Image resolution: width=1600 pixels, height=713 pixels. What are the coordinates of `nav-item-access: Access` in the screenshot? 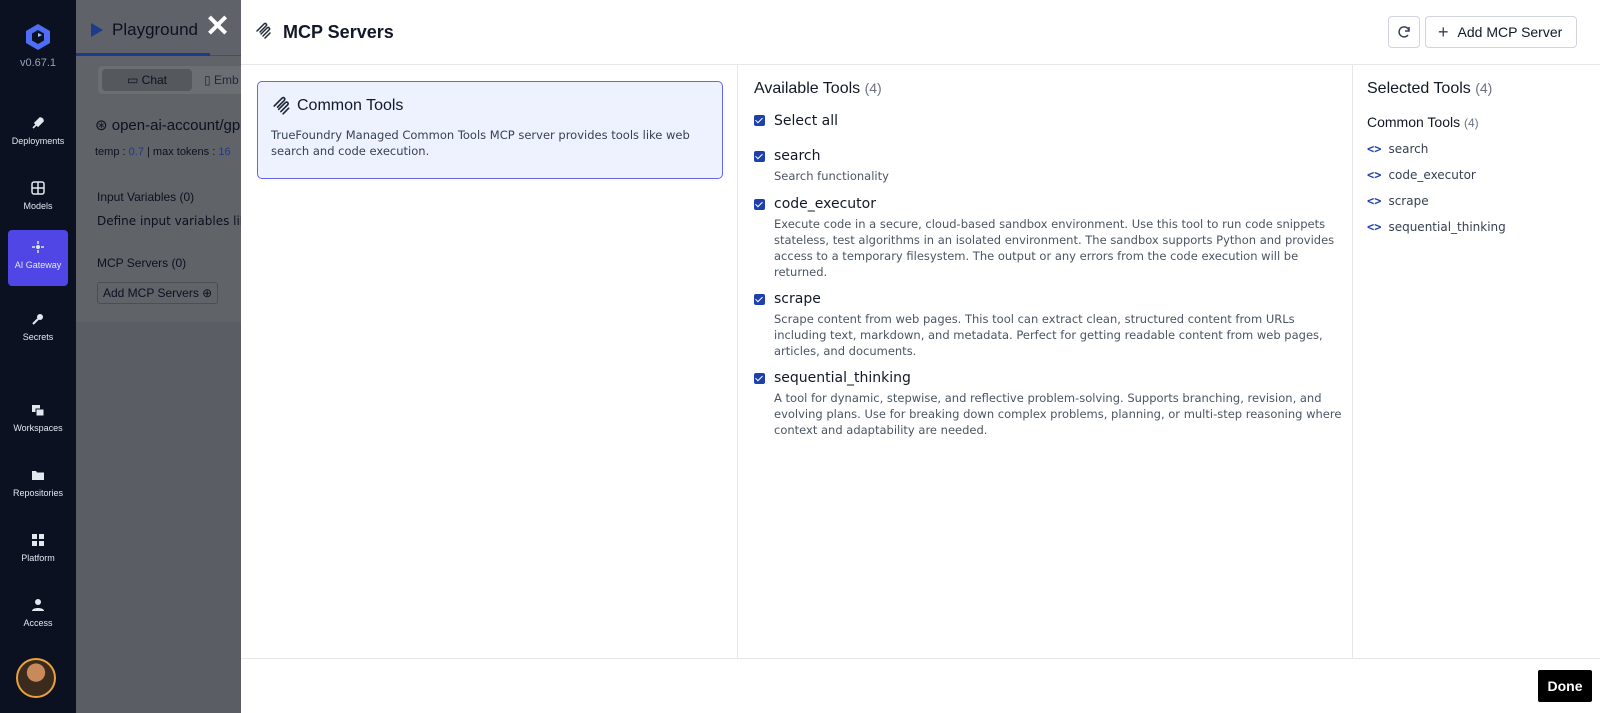 It's located at (38, 616).